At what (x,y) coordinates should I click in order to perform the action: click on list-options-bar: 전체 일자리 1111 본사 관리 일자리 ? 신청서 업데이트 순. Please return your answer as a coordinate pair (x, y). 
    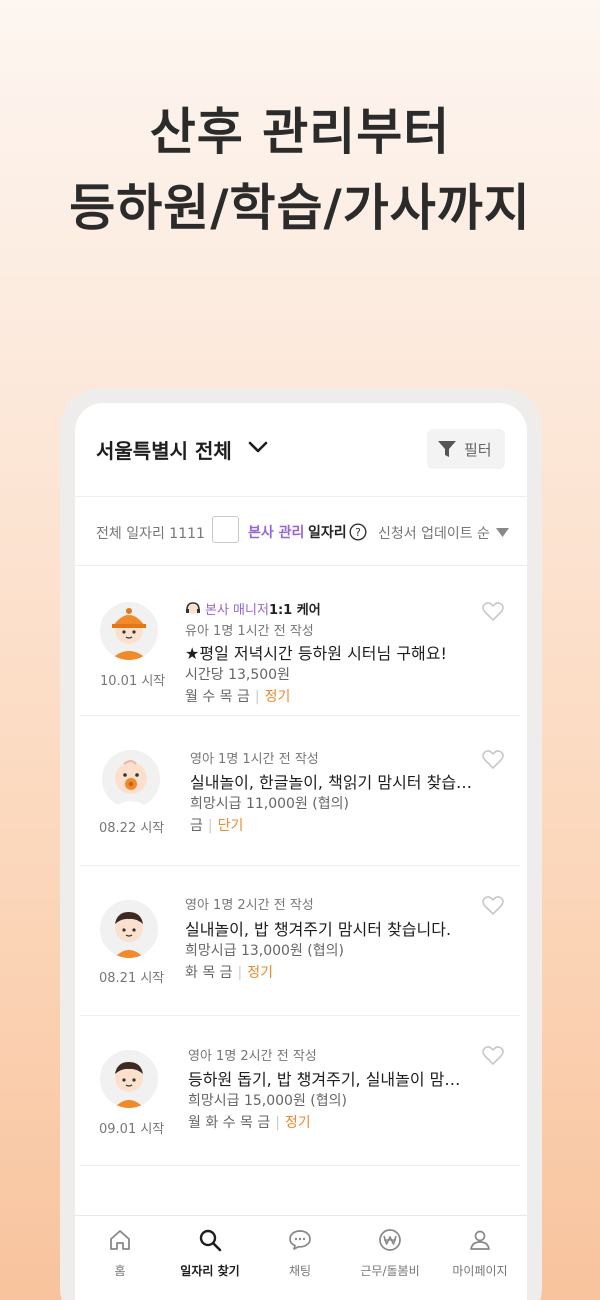
    Looking at the image, I should click on (301, 532).